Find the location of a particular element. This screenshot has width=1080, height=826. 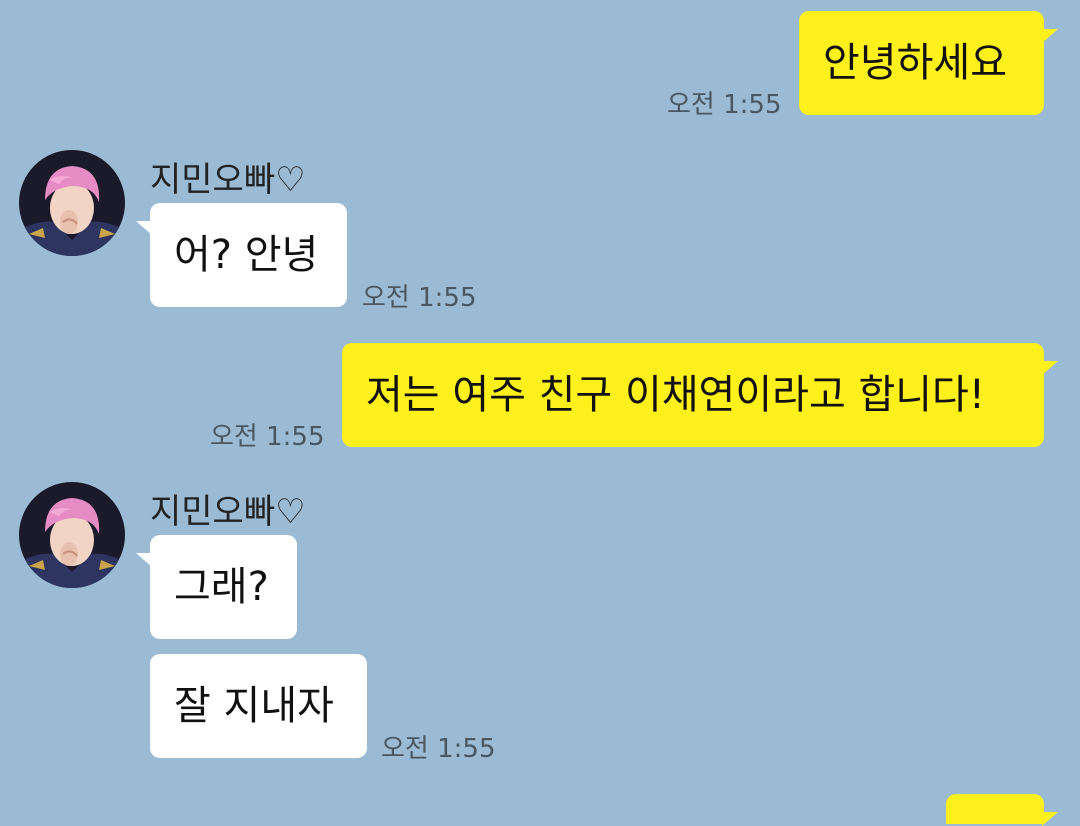

my-message-bubble: 안녕하세요 is located at coordinates (928, 63).